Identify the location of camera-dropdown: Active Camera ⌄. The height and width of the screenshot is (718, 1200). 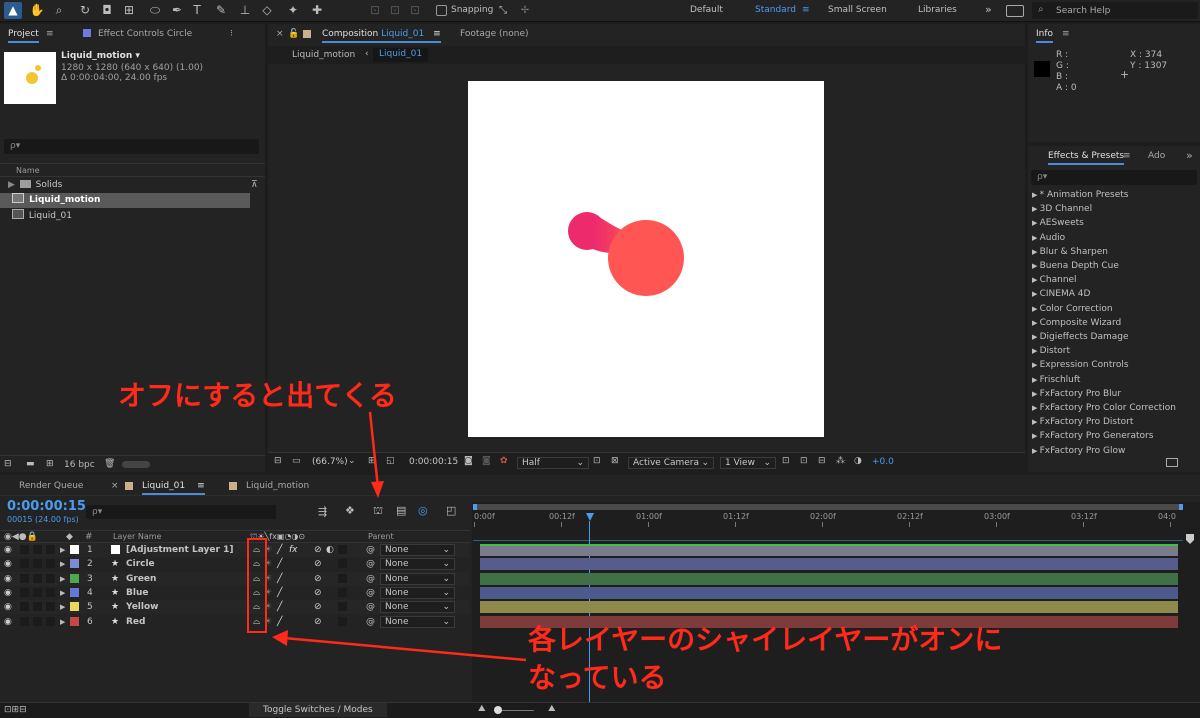
(671, 463).